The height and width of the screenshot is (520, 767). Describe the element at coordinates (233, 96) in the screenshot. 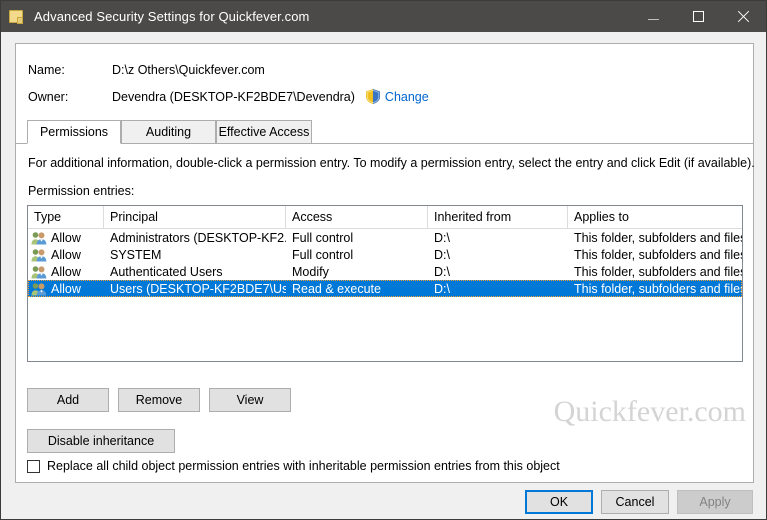

I see `owner-value: Devendra (DESKTOP-KF2BDE7\Devendra)` at that location.